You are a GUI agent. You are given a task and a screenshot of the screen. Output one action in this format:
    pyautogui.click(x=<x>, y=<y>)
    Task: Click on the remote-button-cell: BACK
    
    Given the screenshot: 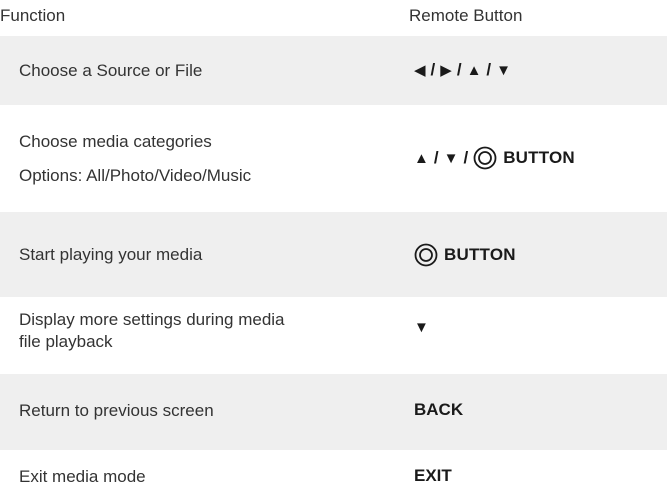 What is the action you would take?
    pyautogui.click(x=438, y=410)
    